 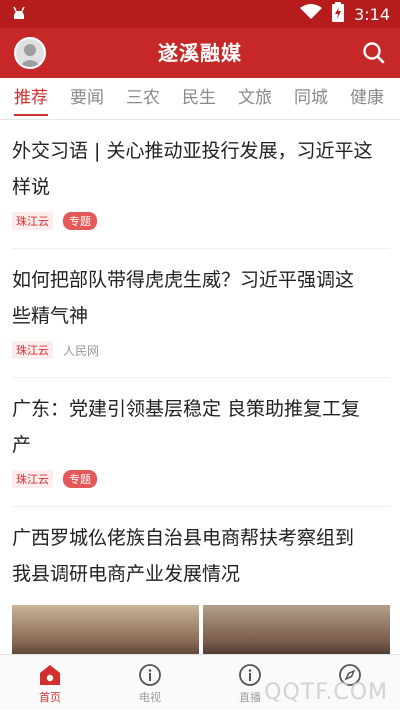 What do you see at coordinates (374, 53) in the screenshot?
I see `search-icon` at bounding box center [374, 53].